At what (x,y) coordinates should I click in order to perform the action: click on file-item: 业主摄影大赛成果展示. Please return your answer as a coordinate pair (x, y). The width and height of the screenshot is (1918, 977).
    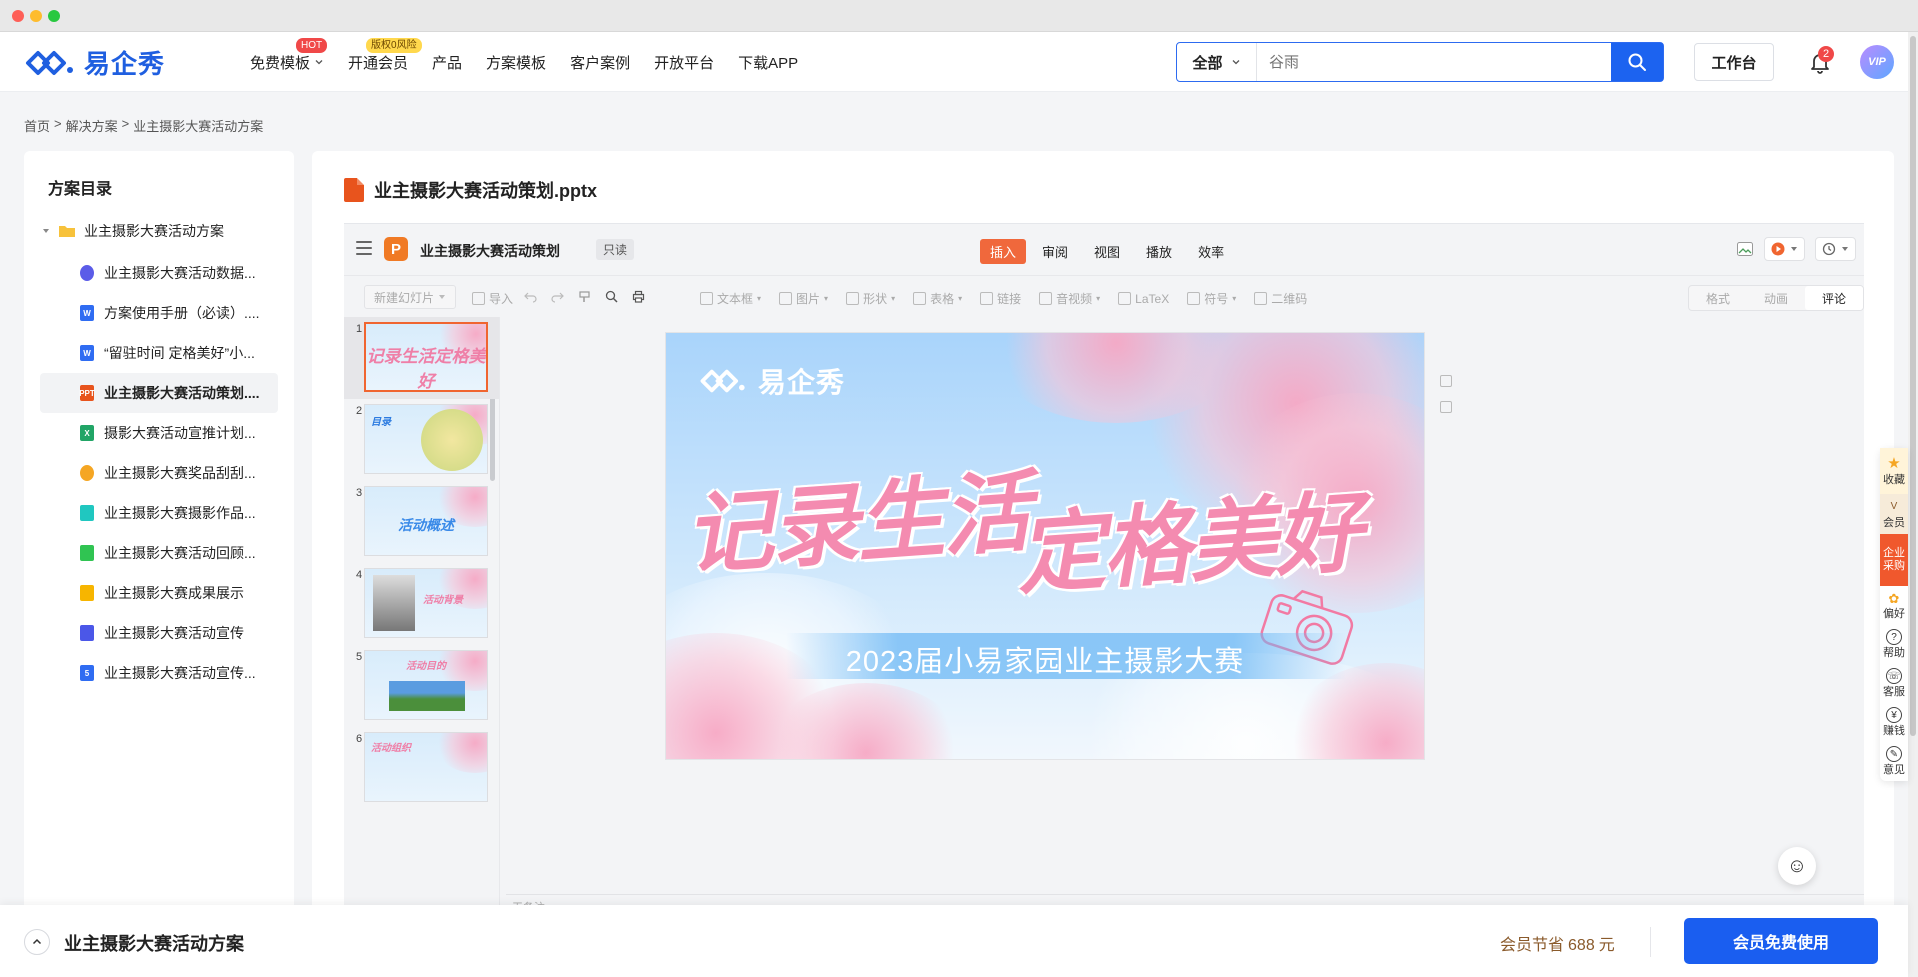
    Looking at the image, I should click on (159, 593).